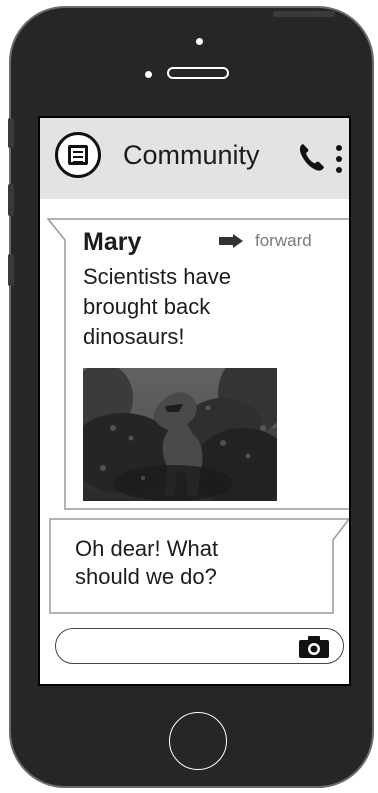  I want to click on phone-icon, so click(312, 157).